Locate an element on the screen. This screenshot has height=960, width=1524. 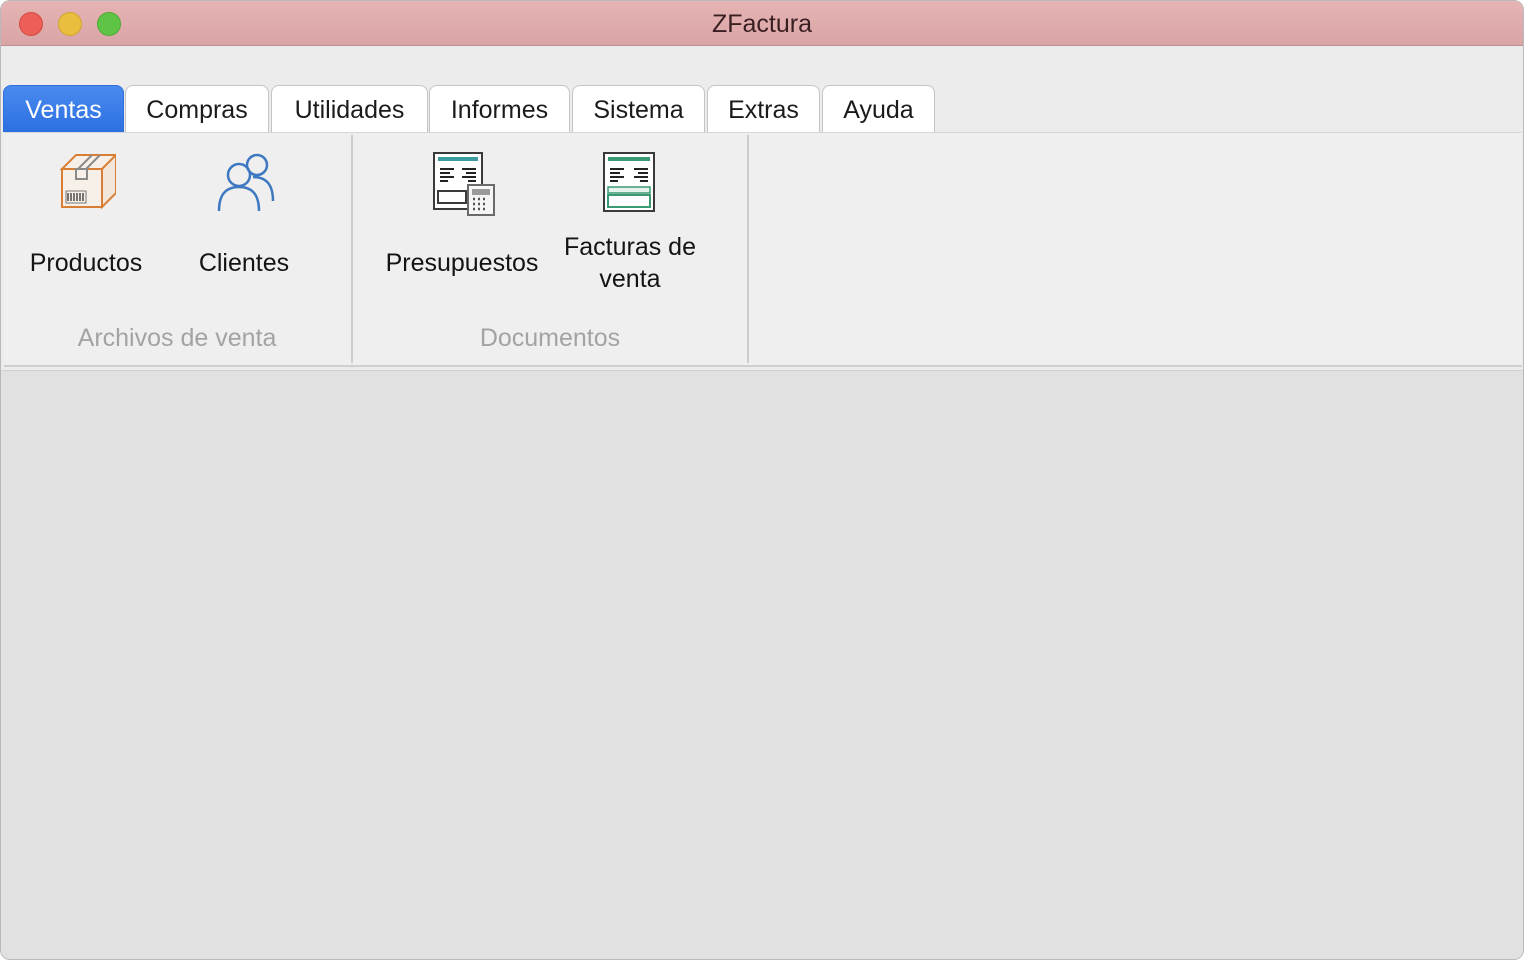
productos-label: Productos is located at coordinates (86, 263).